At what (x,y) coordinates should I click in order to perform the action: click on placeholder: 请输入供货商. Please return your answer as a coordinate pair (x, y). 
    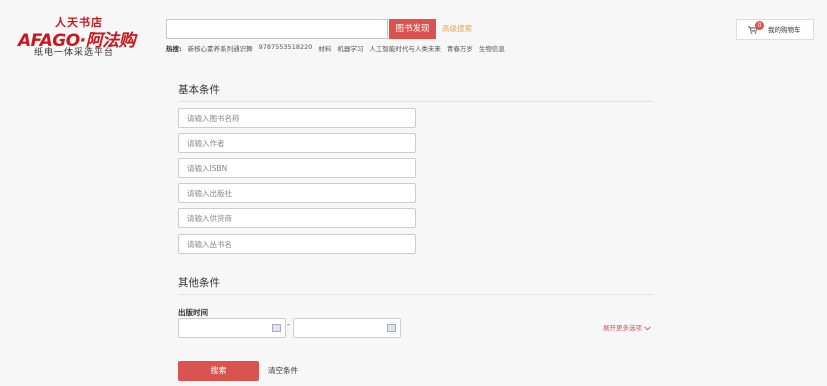
    Looking at the image, I should click on (209, 218).